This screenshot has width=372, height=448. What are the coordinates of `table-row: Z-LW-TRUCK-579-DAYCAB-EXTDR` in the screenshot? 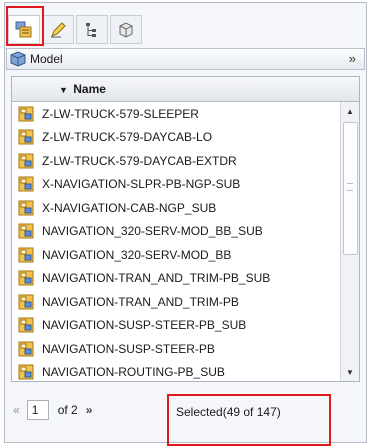 It's located at (176, 161).